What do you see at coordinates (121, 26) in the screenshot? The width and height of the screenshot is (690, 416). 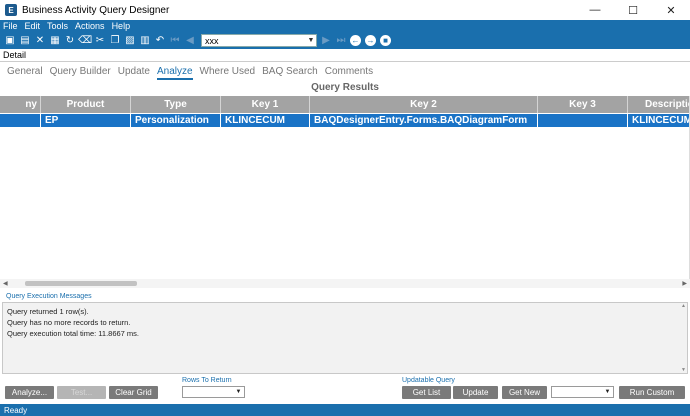 I see `menu-help: Help` at bounding box center [121, 26].